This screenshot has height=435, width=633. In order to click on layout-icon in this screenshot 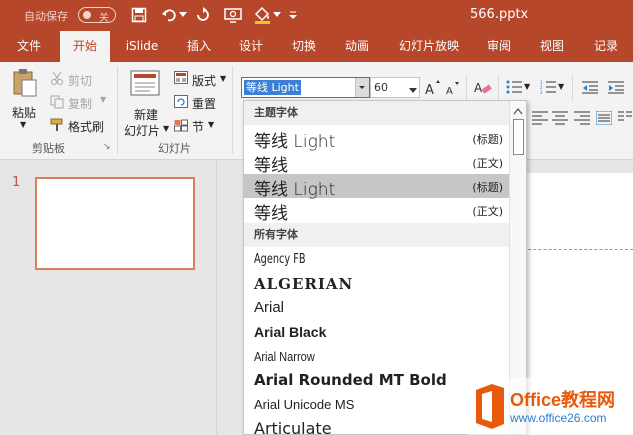, I will do `click(181, 79)`.